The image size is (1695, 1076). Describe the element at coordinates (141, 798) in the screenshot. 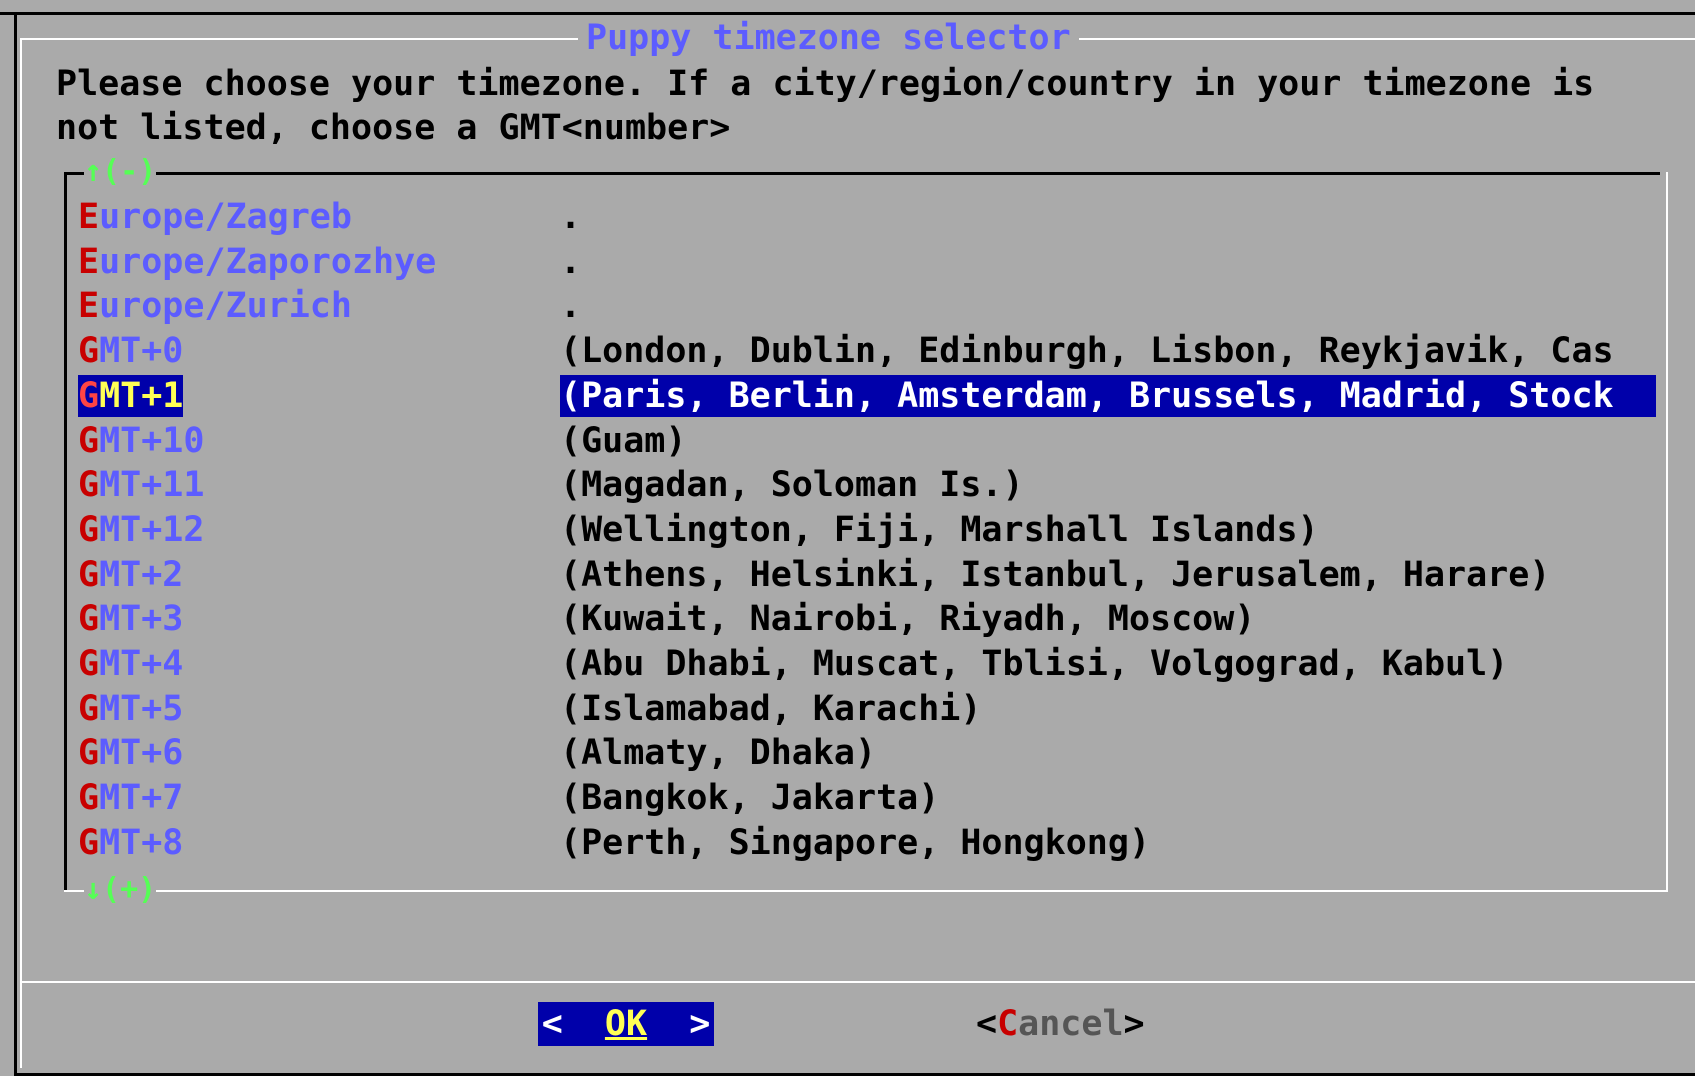

I see `timezone-label: MT+7` at that location.